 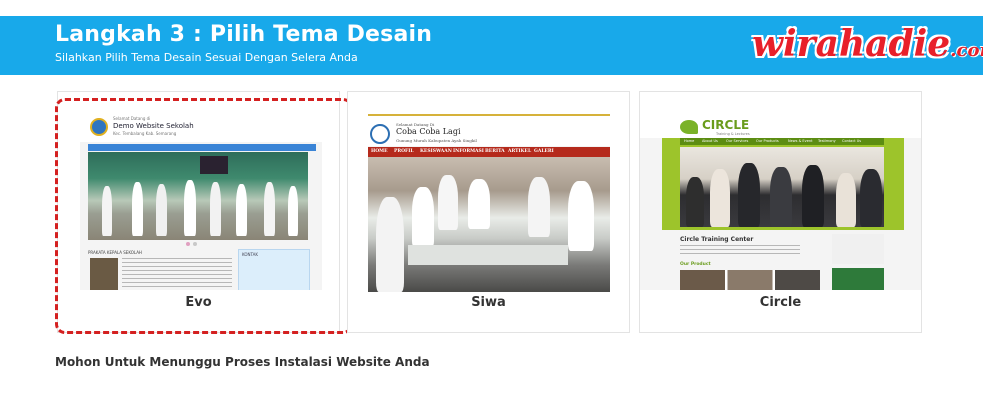 I want to click on preview-tagline: Training & Lectures, so click(x=733, y=134).